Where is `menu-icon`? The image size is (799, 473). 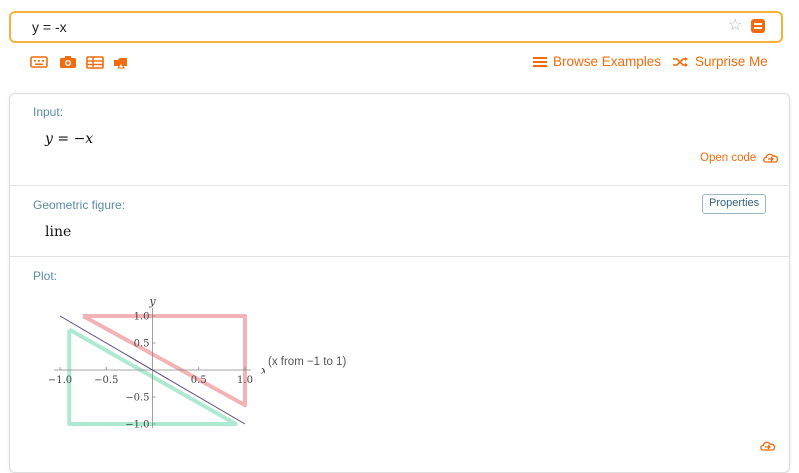
menu-icon is located at coordinates (540, 61).